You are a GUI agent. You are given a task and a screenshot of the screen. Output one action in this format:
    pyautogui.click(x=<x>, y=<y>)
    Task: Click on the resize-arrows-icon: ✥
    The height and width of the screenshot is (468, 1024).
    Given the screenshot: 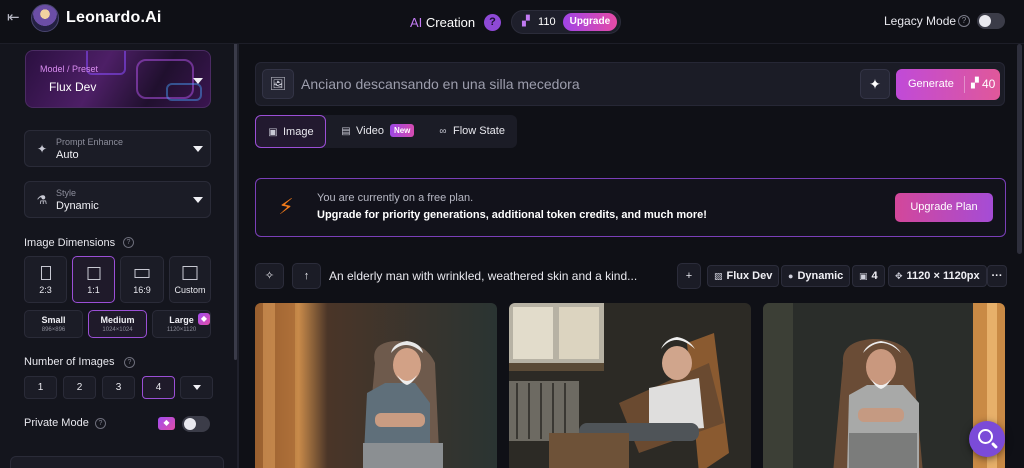 What is the action you would take?
    pyautogui.click(x=899, y=276)
    